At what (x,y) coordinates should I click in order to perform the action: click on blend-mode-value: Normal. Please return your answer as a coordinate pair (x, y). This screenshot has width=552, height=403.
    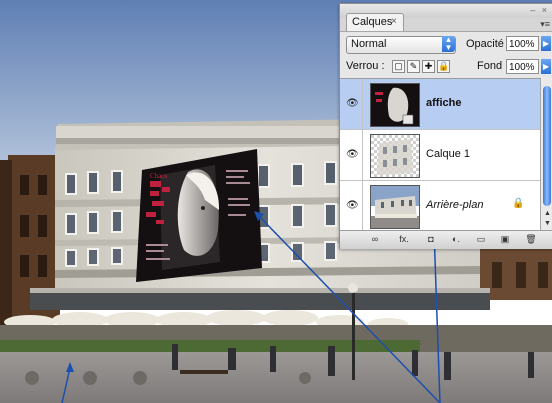
    Looking at the image, I should click on (369, 44).